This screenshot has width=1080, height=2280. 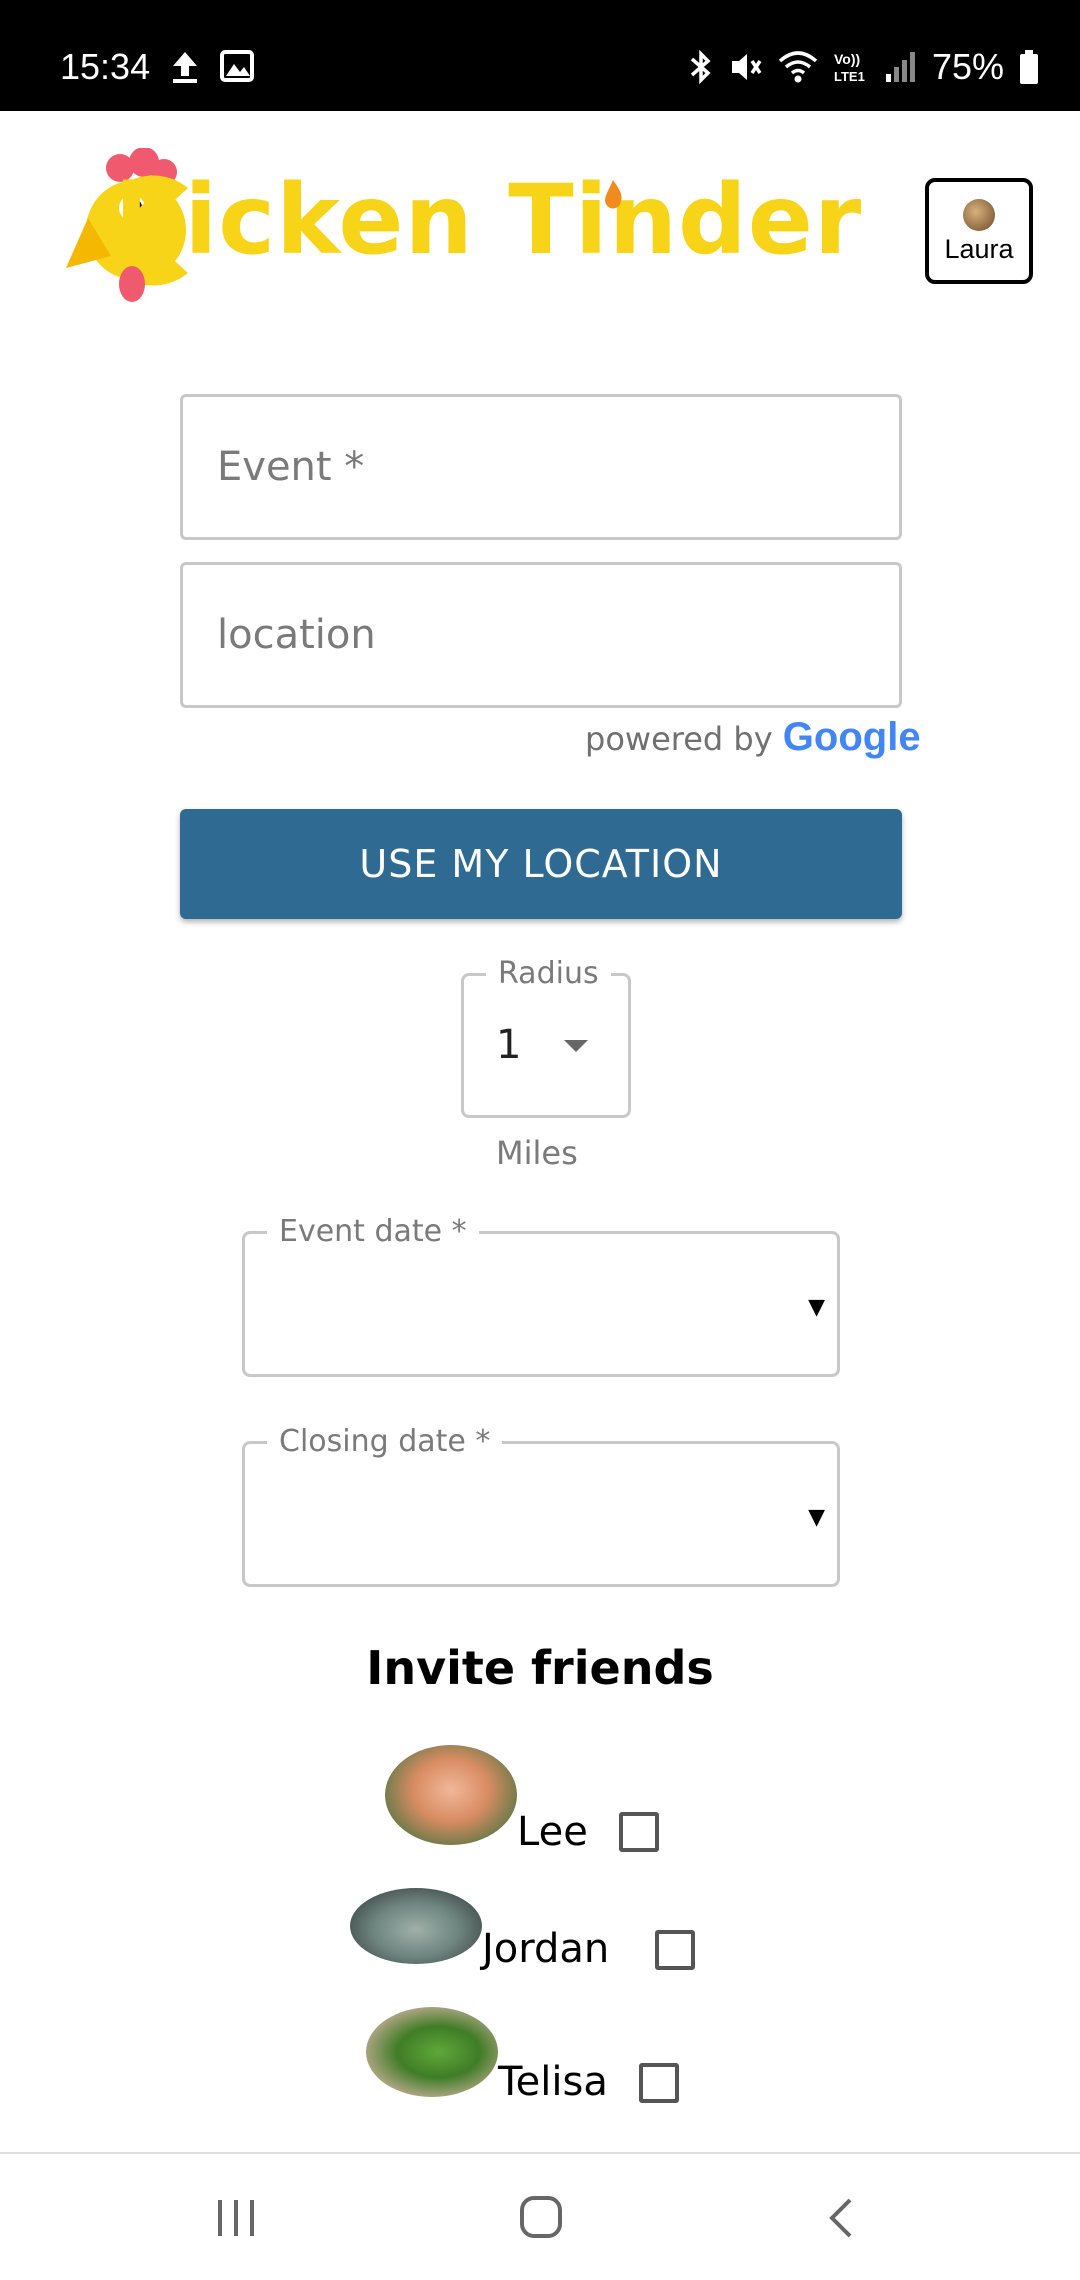 What do you see at coordinates (509, 1045) in the screenshot?
I see `radius-value: 1` at bounding box center [509, 1045].